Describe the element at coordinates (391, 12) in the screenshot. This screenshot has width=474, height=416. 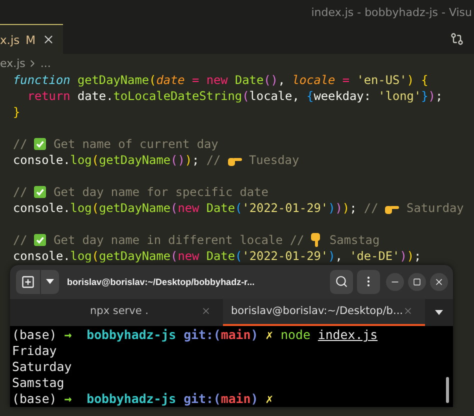
I see `window-title: index.js - bobbyhadz-js - Visu` at that location.